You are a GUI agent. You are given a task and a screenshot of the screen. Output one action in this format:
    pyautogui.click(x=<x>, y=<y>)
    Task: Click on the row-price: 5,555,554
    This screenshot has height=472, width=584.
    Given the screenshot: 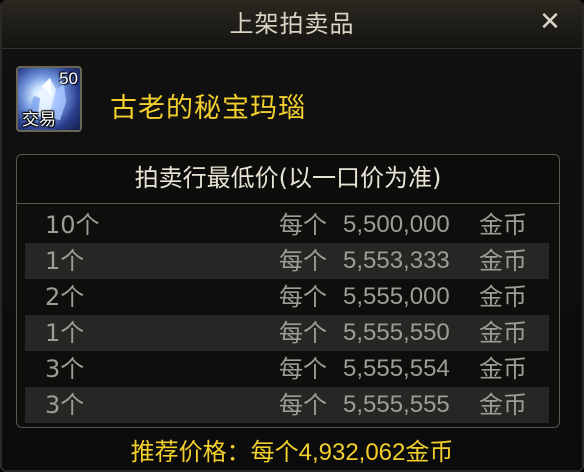 What is the action you would take?
    pyautogui.click(x=396, y=368)
    